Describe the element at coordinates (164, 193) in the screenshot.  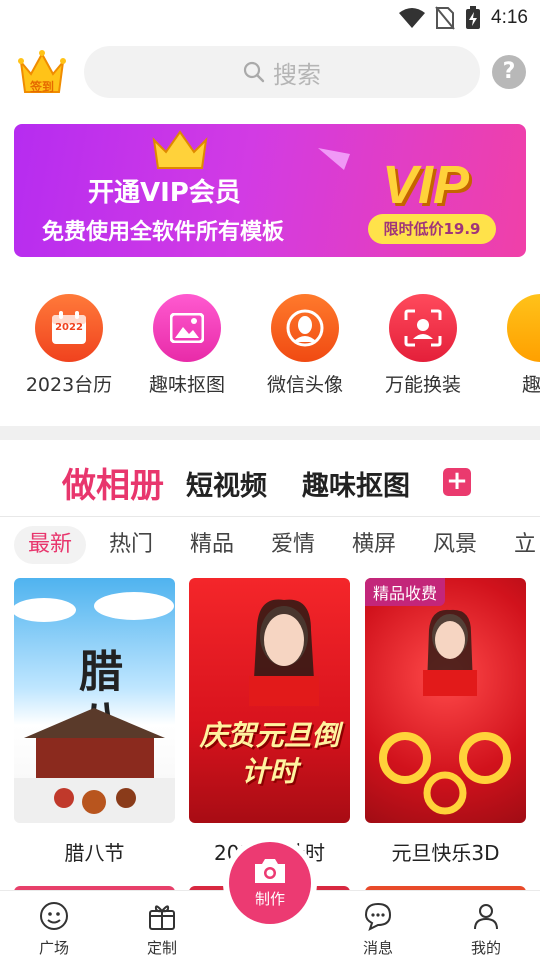
I see `banner-title: 开通VIP会员` at that location.